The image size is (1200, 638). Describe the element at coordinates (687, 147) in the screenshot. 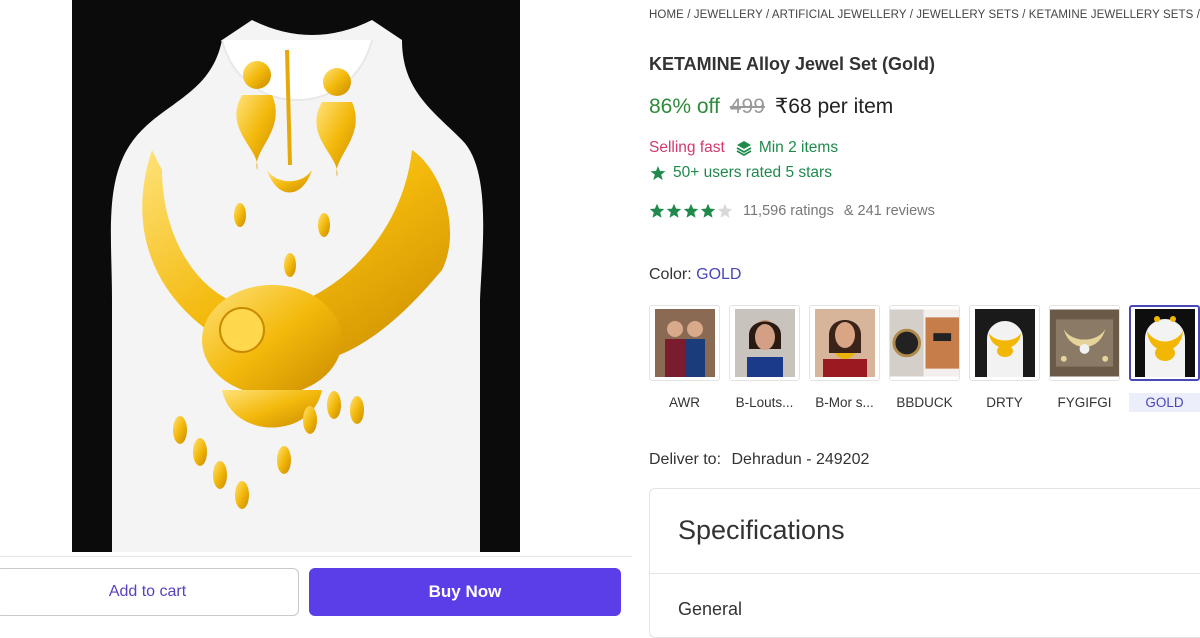

I see `selling-fast-badge: Selling fast` at that location.